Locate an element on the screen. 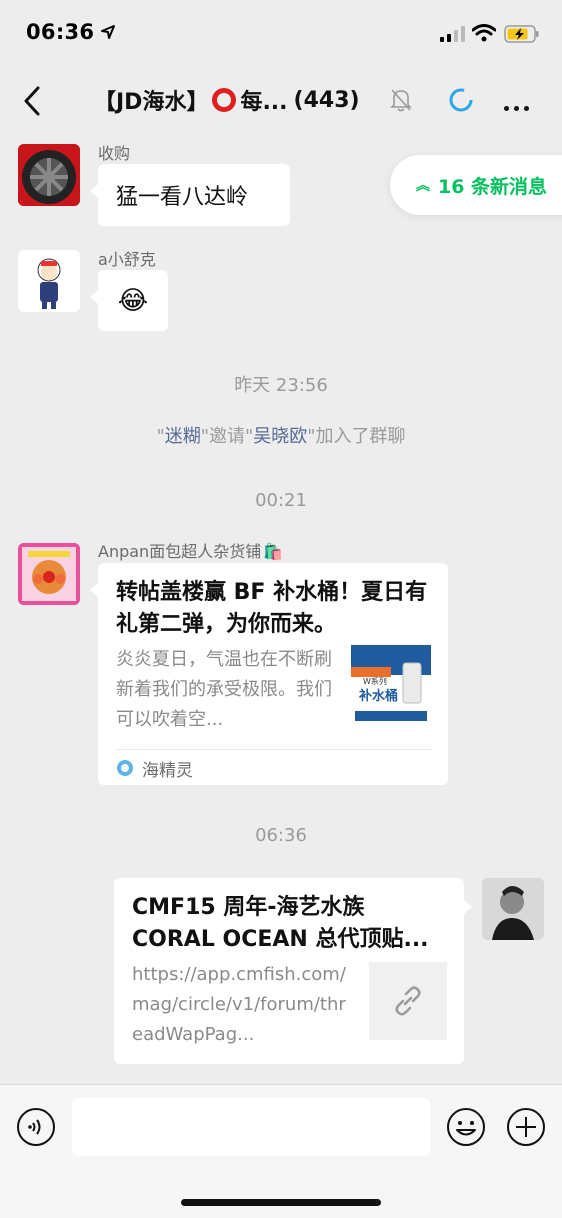 This screenshot has width=562, height=1218. card-divider is located at coordinates (274, 749).